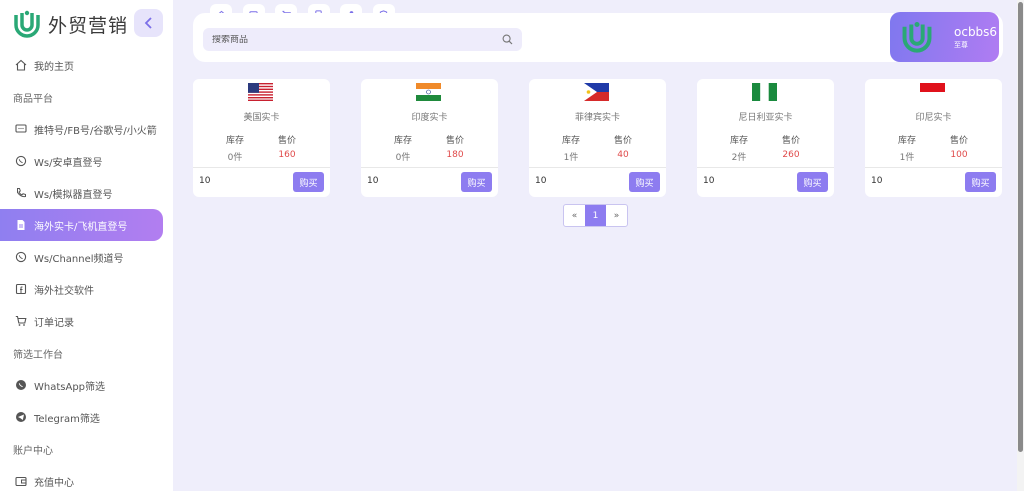 Image resolution: width=1024 pixels, height=491 pixels. Describe the element at coordinates (88, 25) in the screenshot. I see `brand-name: 外贸营销` at that location.